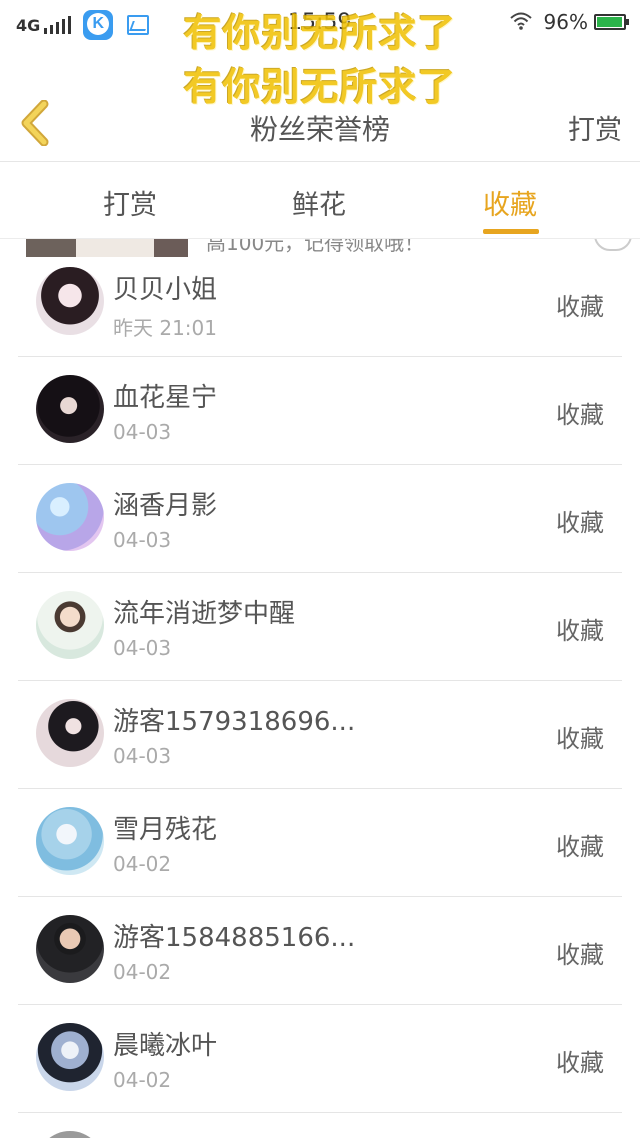 The height and width of the screenshot is (1138, 640). Describe the element at coordinates (165, 290) in the screenshot. I see `user-name: 贝贝小姐` at that location.